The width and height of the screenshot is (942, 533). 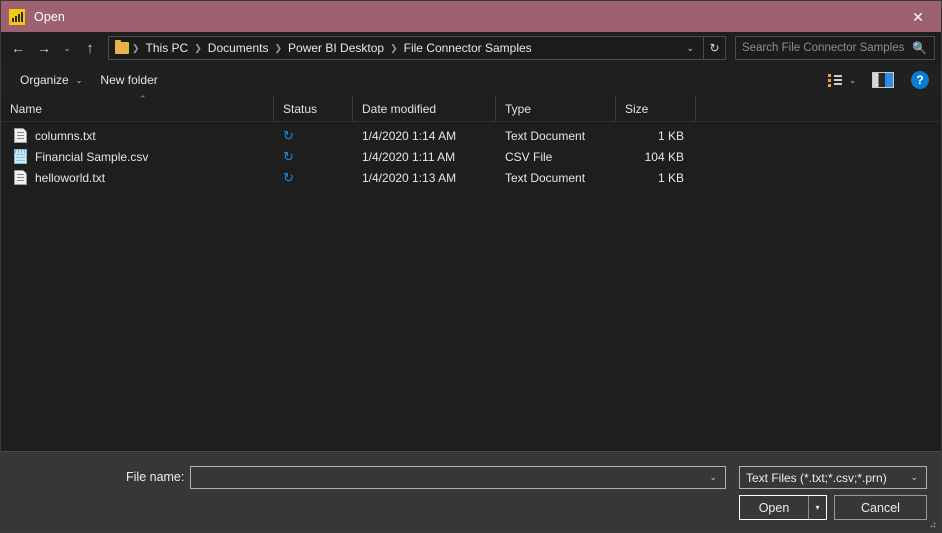 What do you see at coordinates (823, 48) in the screenshot?
I see `search-placeholder: Search File Connector Samples` at bounding box center [823, 48].